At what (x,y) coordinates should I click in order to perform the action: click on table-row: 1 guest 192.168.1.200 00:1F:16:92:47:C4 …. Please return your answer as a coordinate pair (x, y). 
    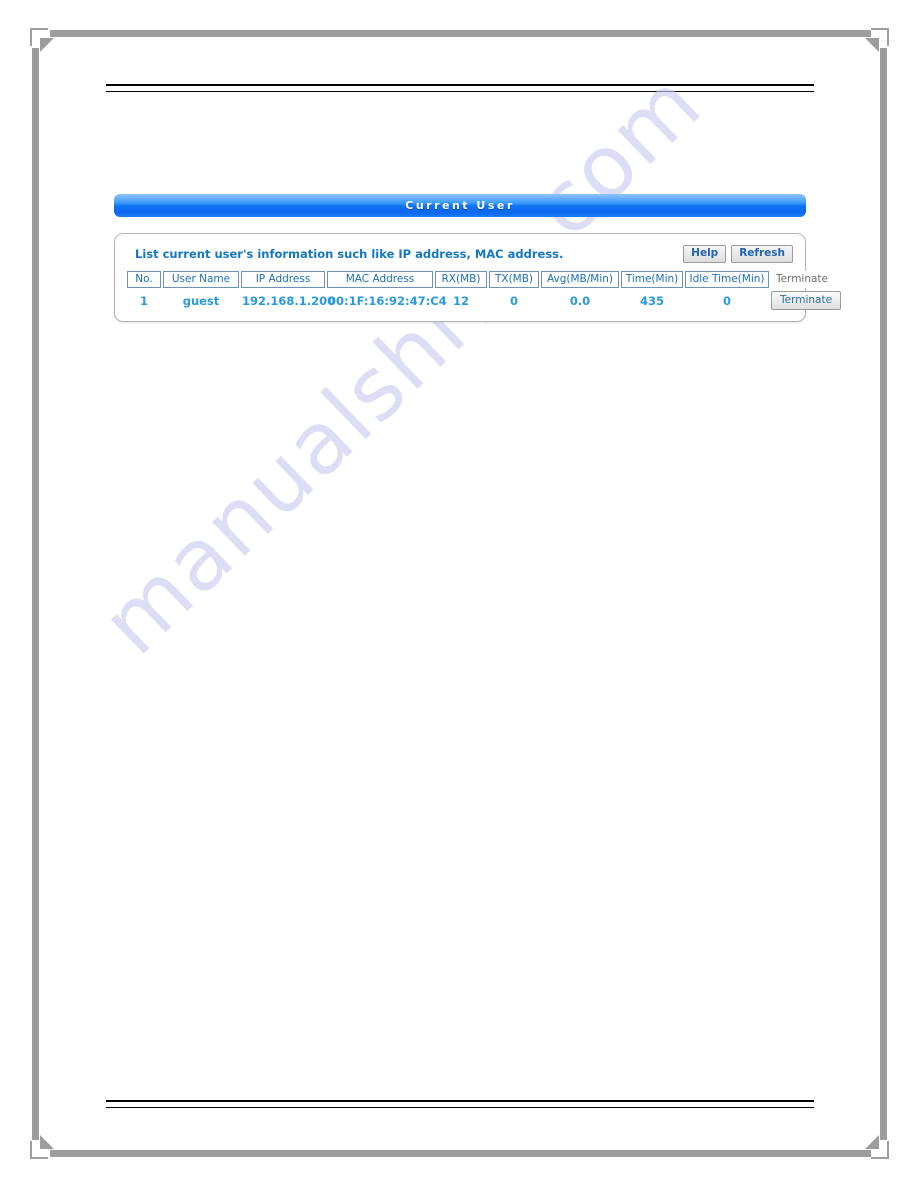
    Looking at the image, I should click on (484, 300).